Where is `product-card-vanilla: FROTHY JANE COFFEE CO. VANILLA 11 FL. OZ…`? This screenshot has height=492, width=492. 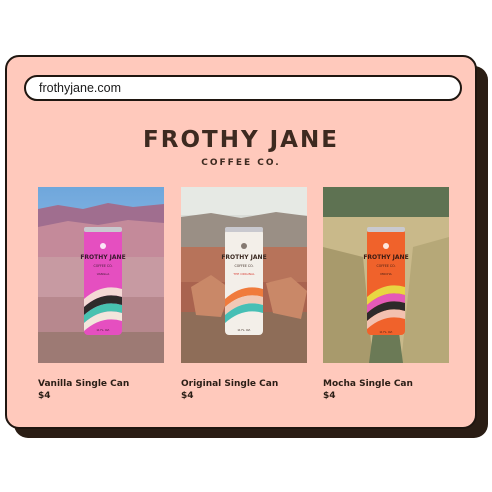
product-card-vanilla: FROTHY JANE COFFEE CO. VANILLA 11 FL. OZ… is located at coordinates (101, 294).